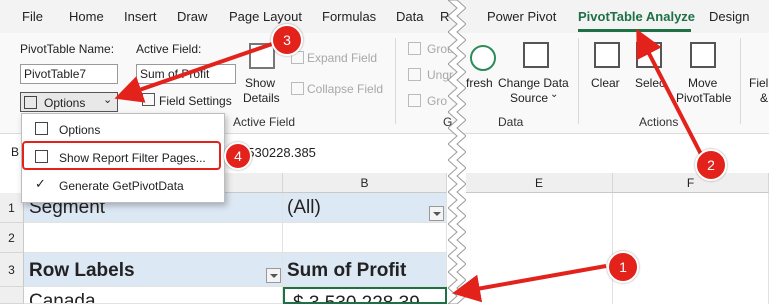 Image resolution: width=769 pixels, height=304 pixels. I want to click on step-badge-2: 2, so click(711, 165).